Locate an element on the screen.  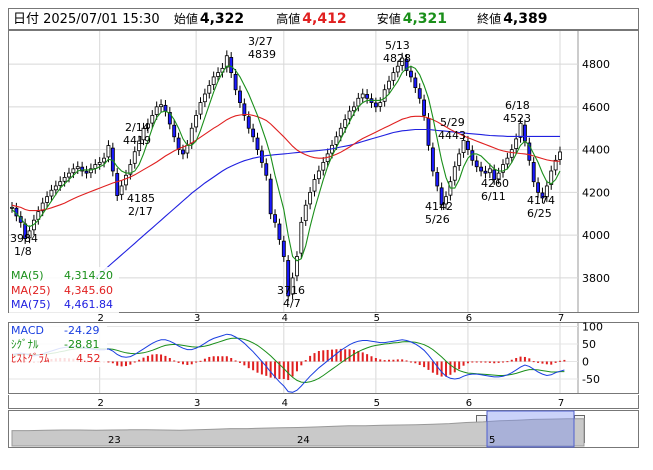
navigator-label: 24 is located at coordinates (303, 440).